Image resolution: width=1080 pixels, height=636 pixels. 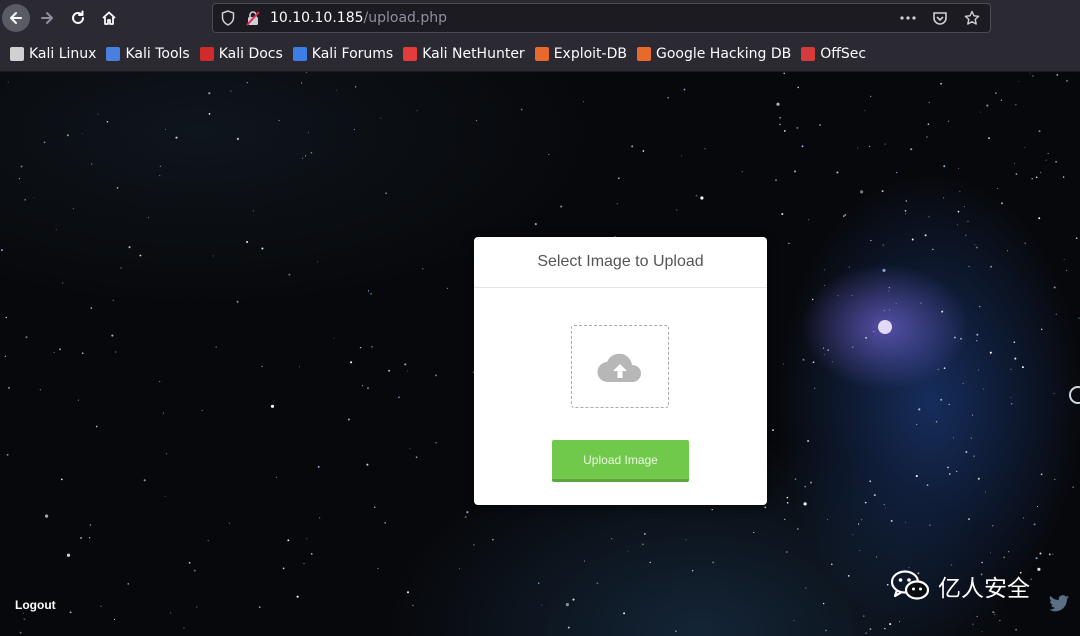 I want to click on reload-button, so click(x=78, y=18).